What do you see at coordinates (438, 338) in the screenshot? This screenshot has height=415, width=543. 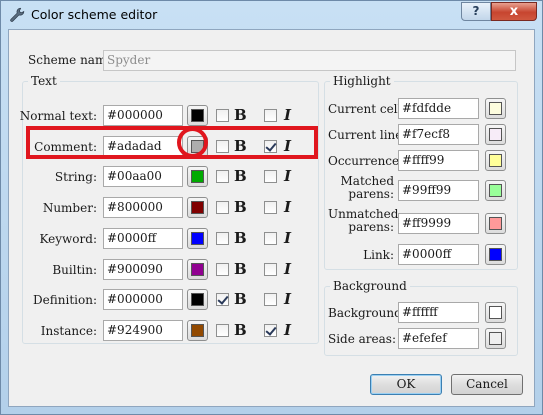 I see `background-color-input: #efefef` at bounding box center [438, 338].